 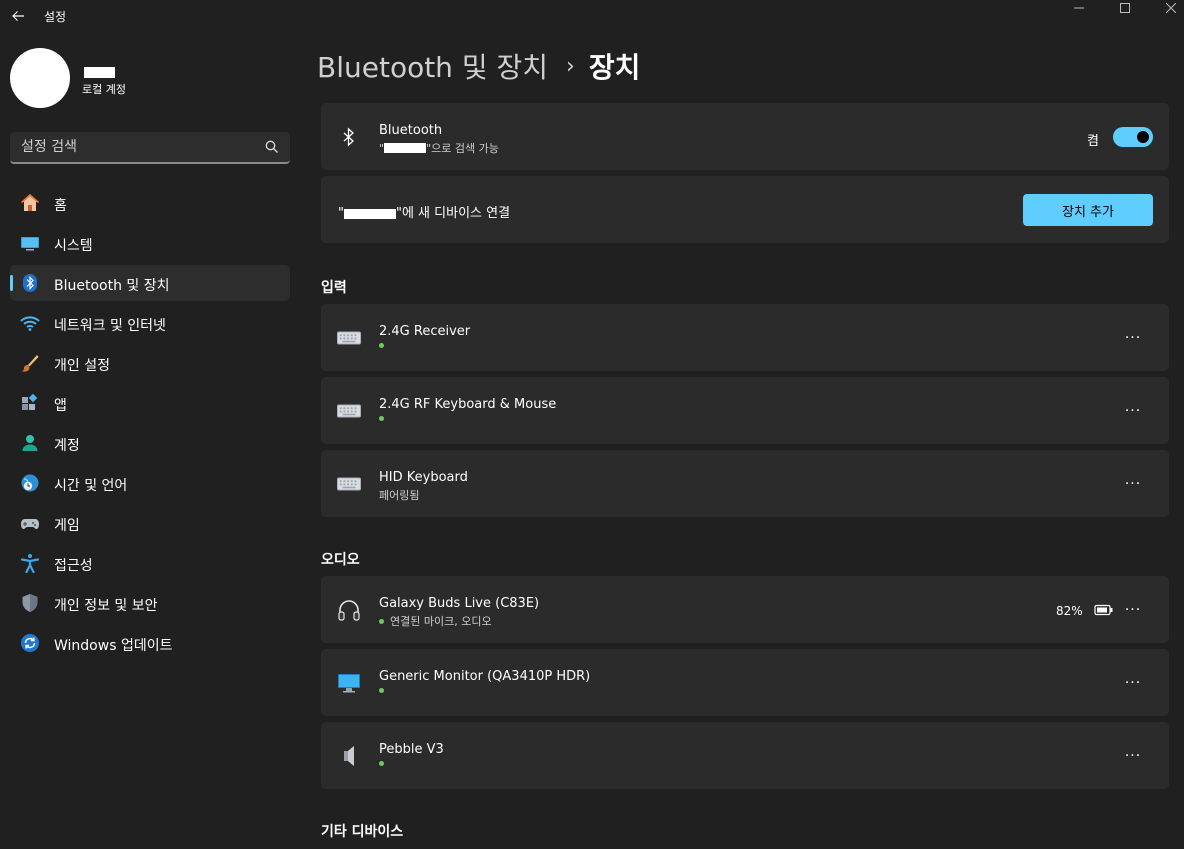 What do you see at coordinates (67, 446) in the screenshot?
I see `sidebar-item-label: 계정` at bounding box center [67, 446].